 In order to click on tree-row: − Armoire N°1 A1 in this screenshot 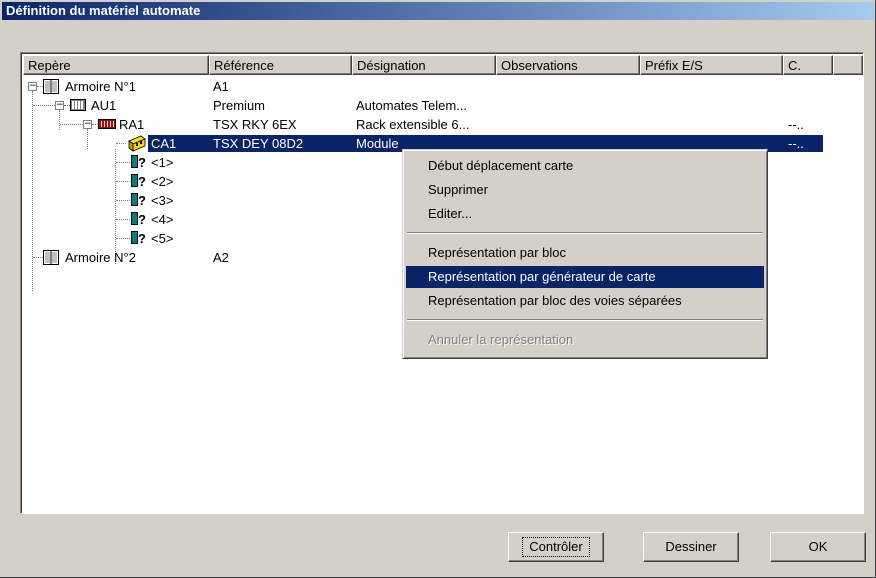, I will do `click(442, 86)`.